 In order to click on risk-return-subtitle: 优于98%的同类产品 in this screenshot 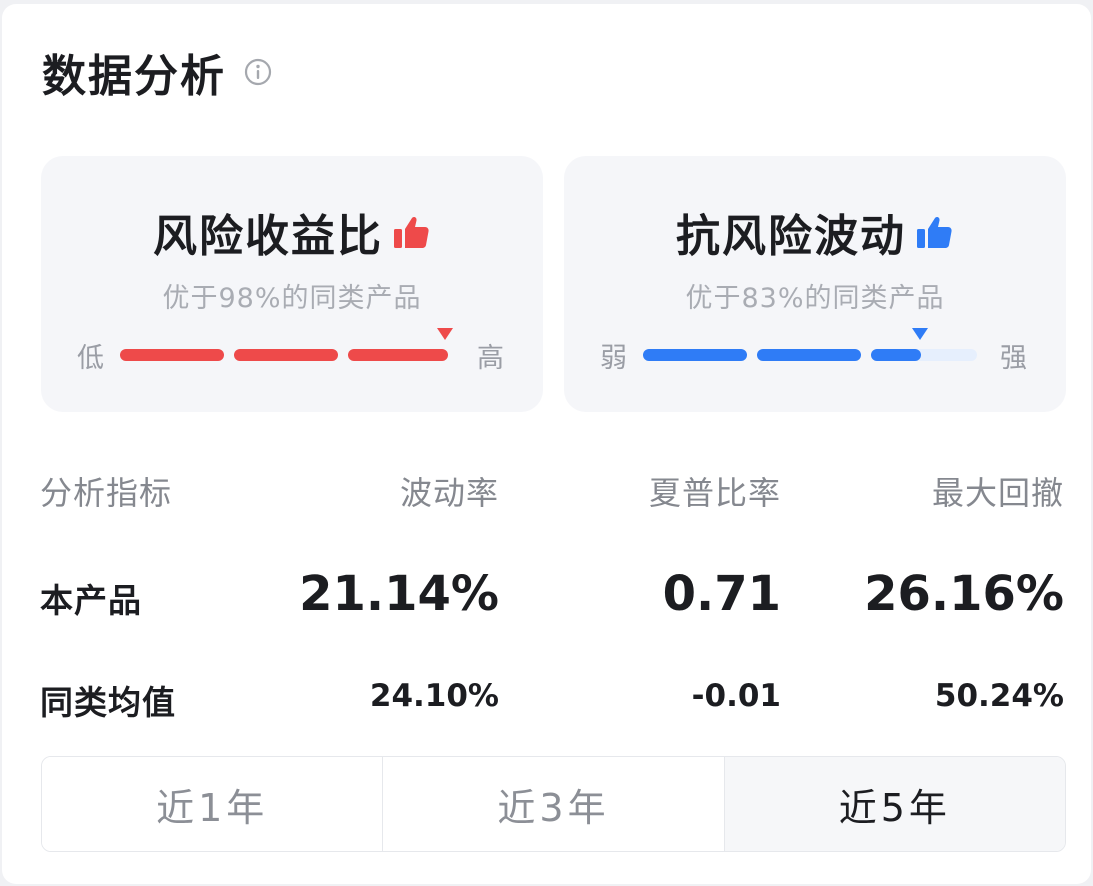, I will do `click(292, 298)`.